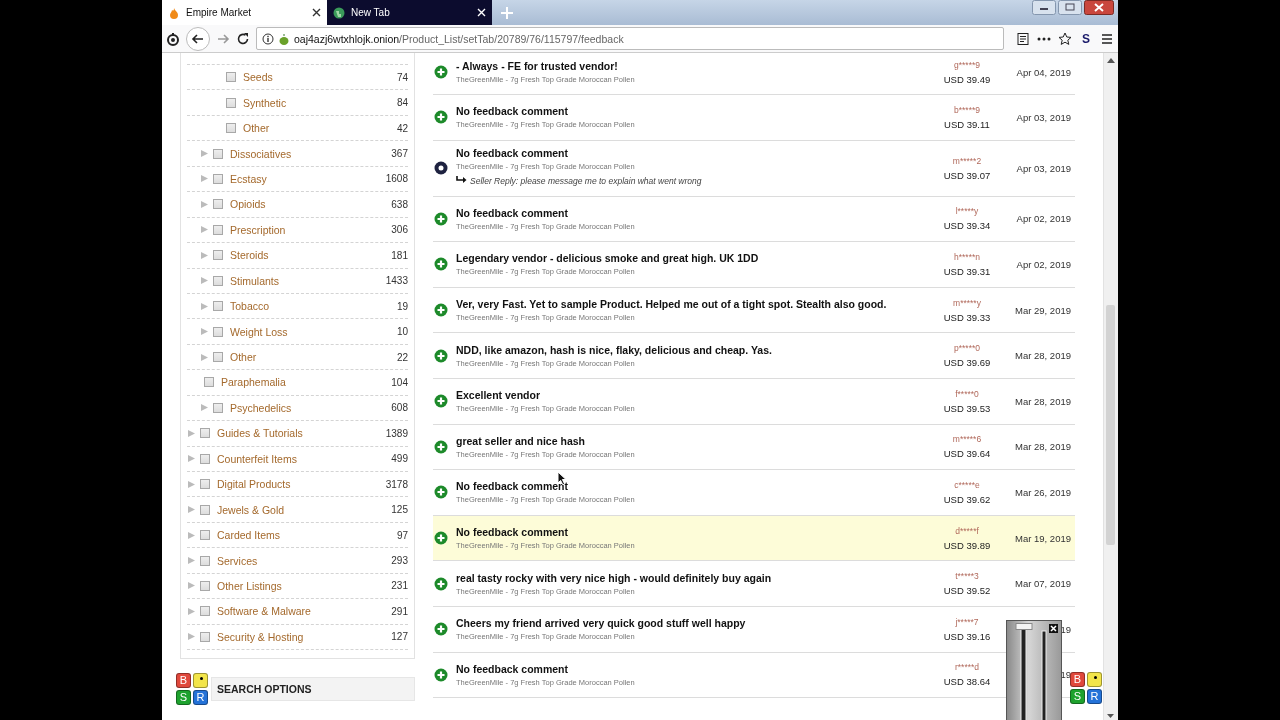 This screenshot has height=720, width=1280. Describe the element at coordinates (173, 38) in the screenshot. I see `onion-icon` at that location.